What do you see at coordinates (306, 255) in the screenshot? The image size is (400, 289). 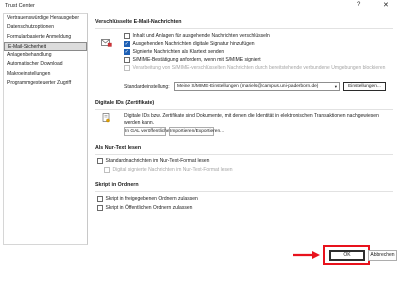 I see `annotation-arrow-icon` at bounding box center [306, 255].